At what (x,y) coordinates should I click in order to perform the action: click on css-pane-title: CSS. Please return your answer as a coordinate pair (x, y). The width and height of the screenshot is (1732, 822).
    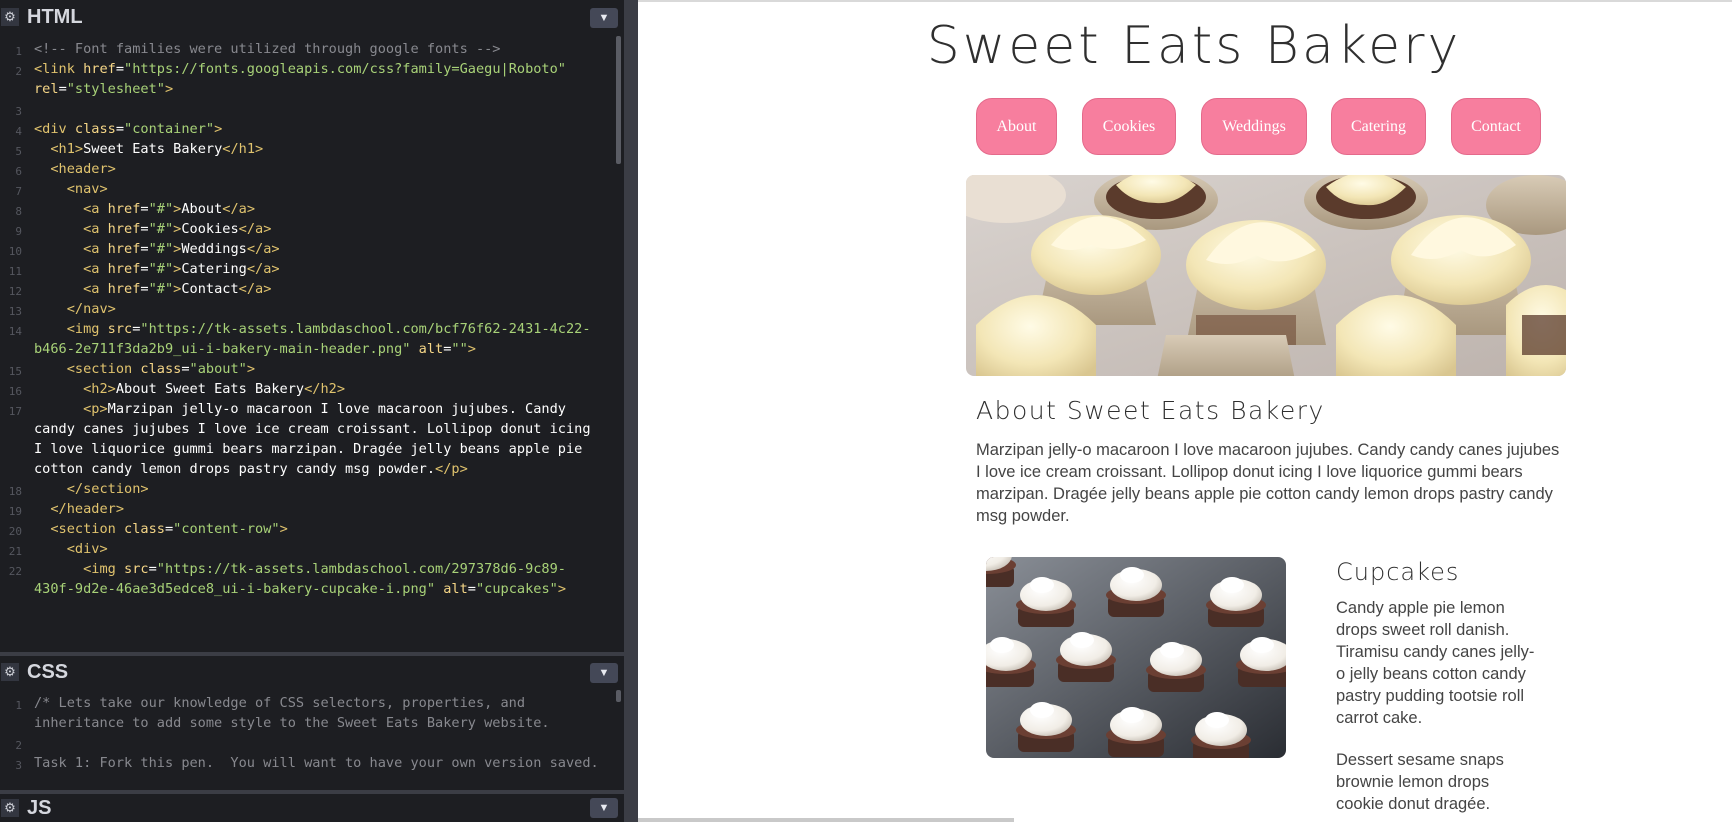
    Looking at the image, I should click on (48, 671).